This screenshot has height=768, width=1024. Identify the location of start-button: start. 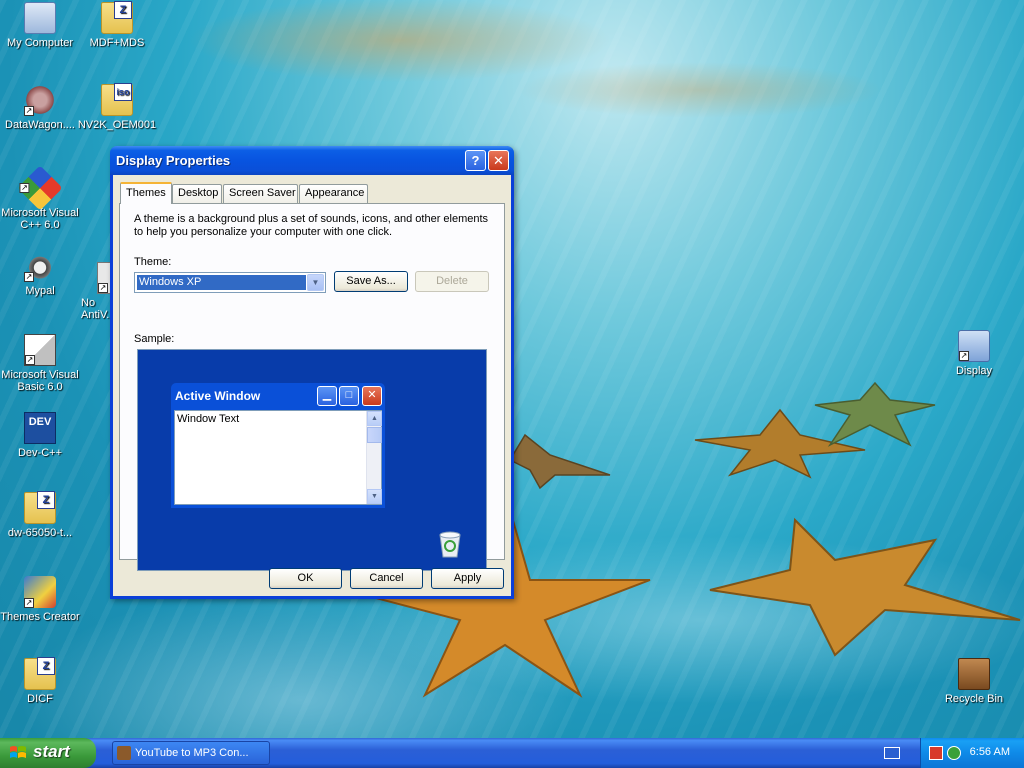
(48, 753).